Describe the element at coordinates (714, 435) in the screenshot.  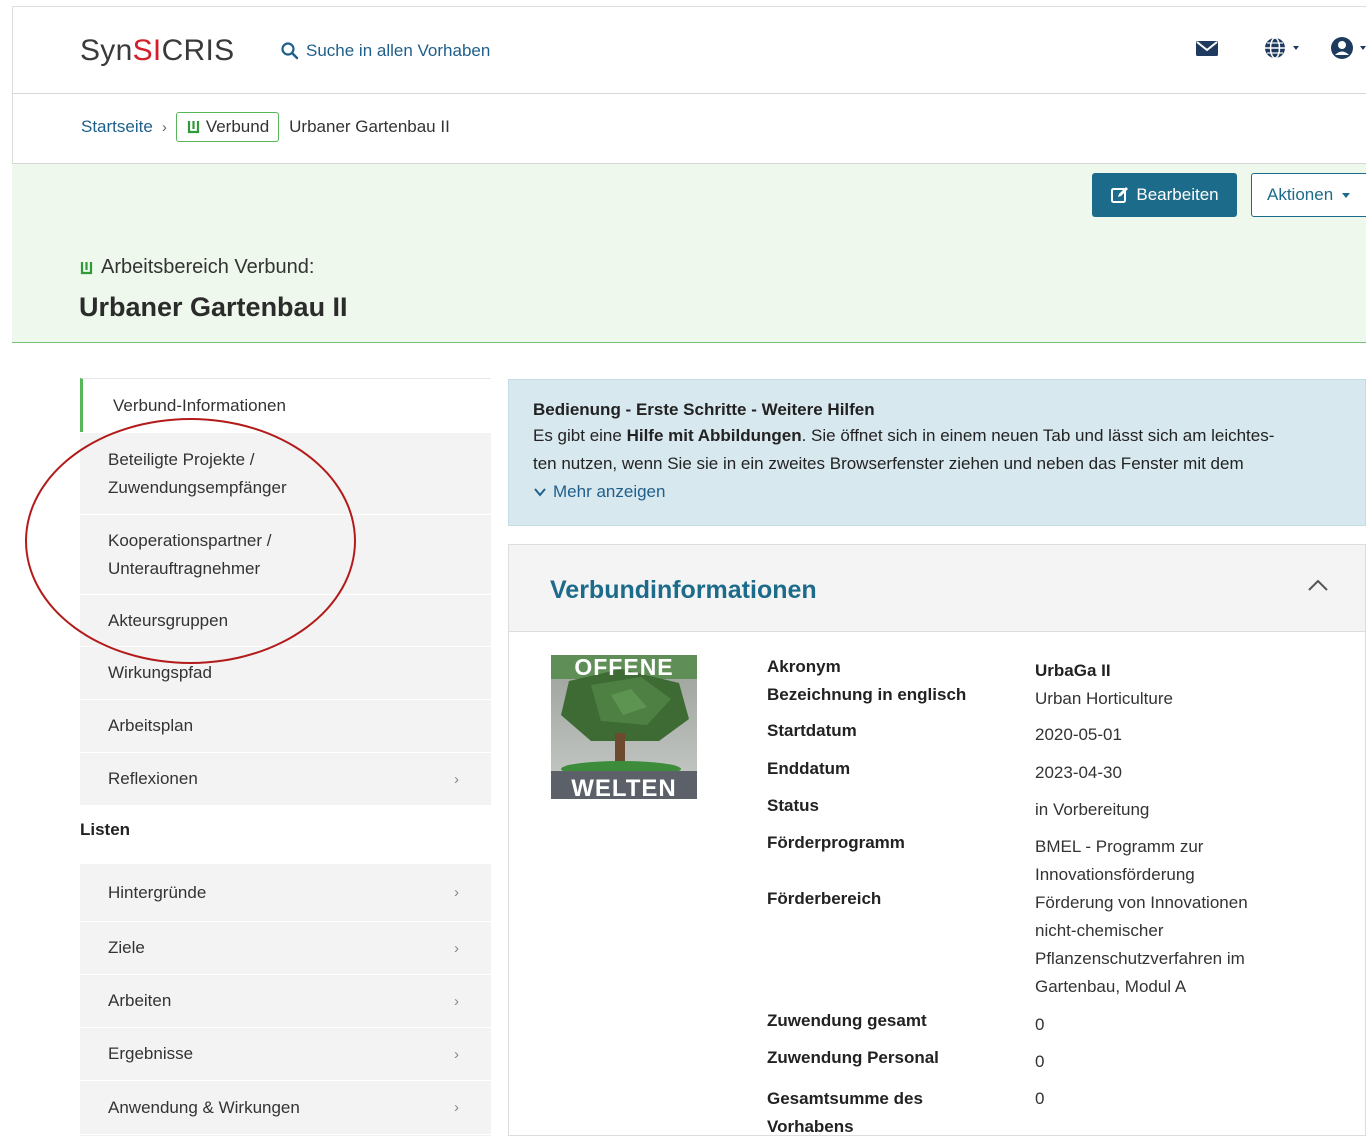
I see `help-link: Hilfe mit Abbildungen` at that location.